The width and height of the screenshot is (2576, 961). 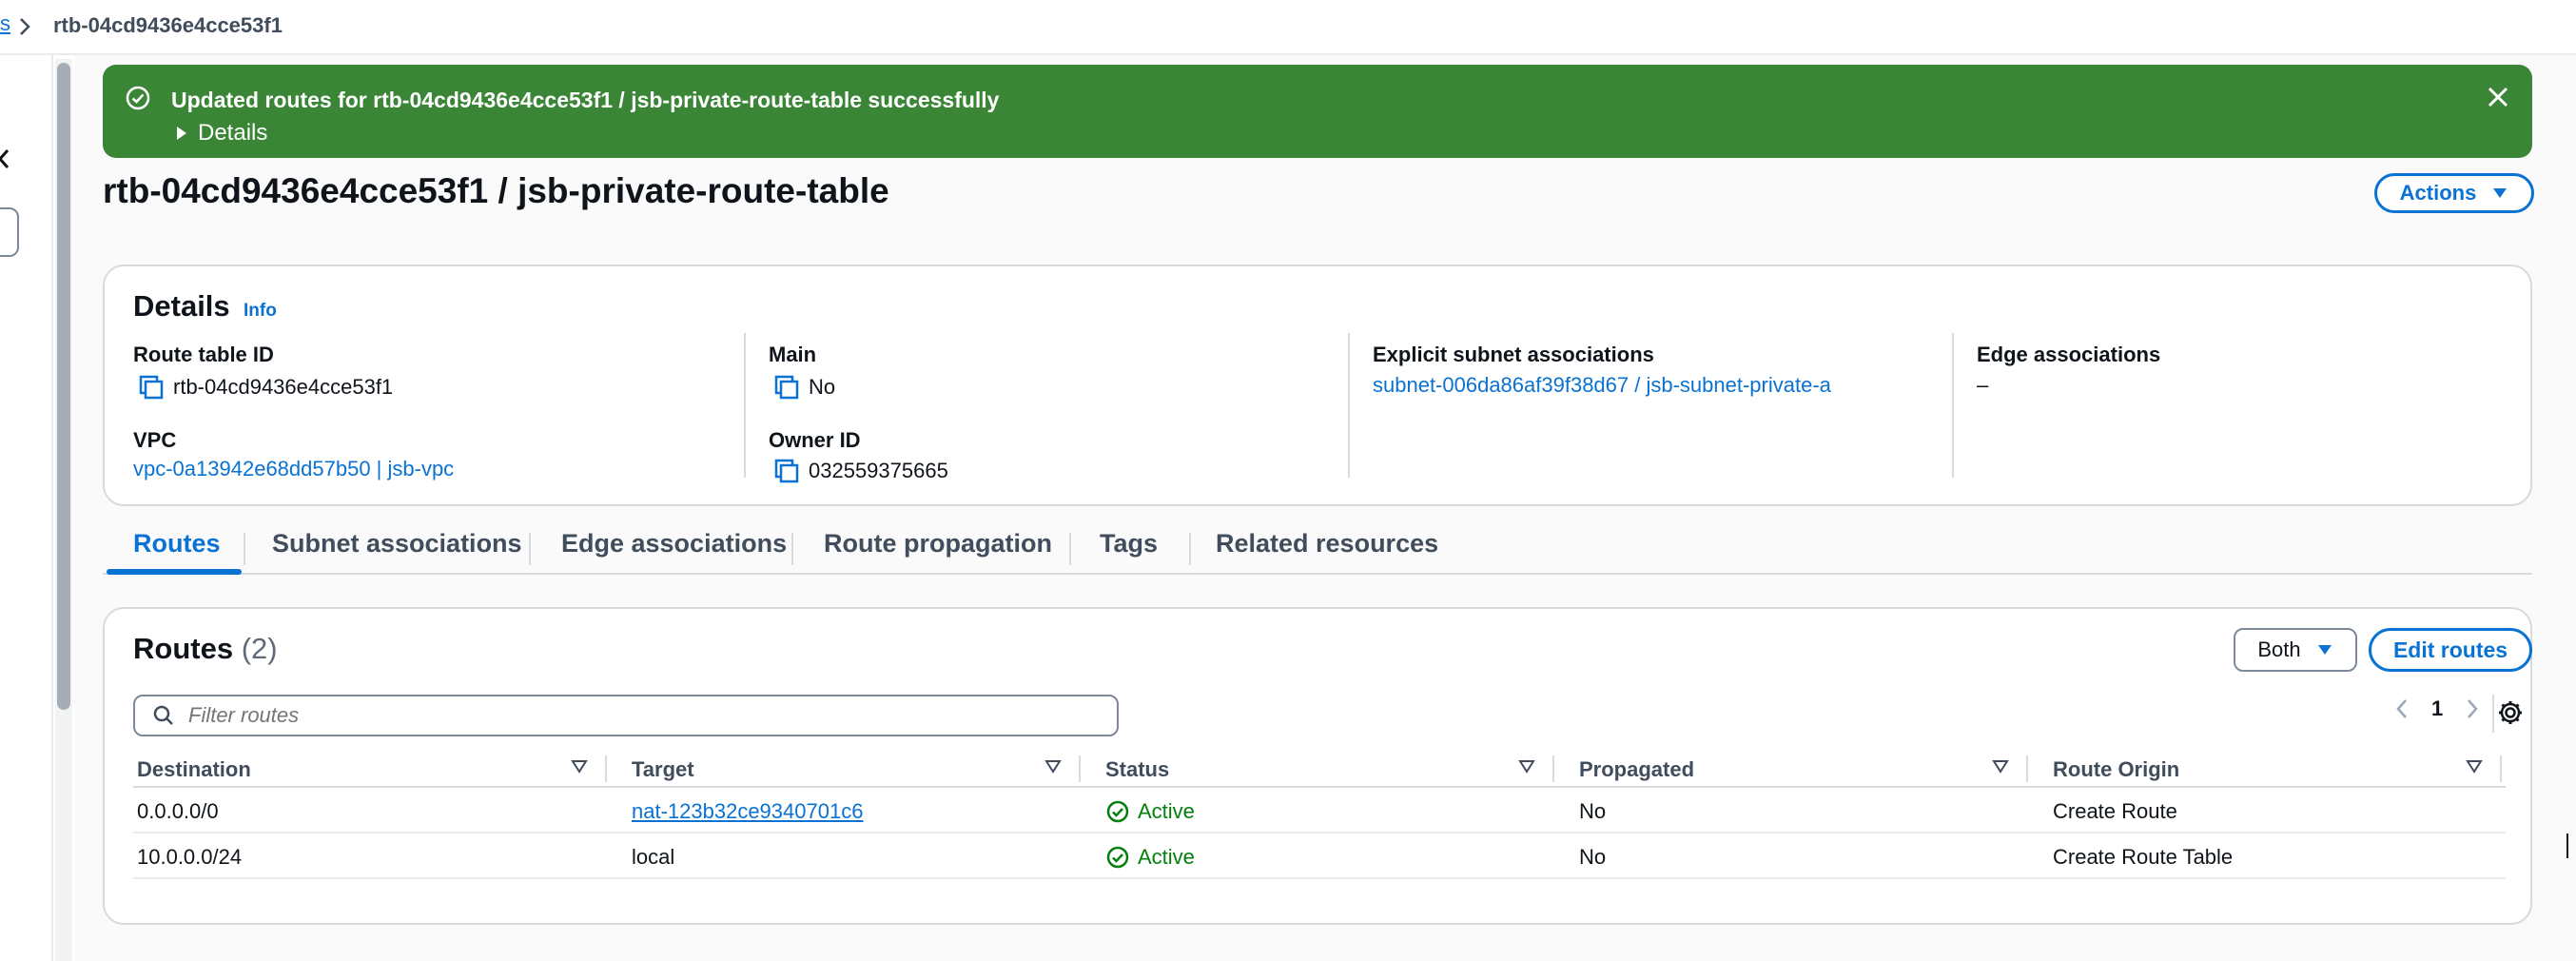 I want to click on status-text: Active, so click(x=1167, y=811).